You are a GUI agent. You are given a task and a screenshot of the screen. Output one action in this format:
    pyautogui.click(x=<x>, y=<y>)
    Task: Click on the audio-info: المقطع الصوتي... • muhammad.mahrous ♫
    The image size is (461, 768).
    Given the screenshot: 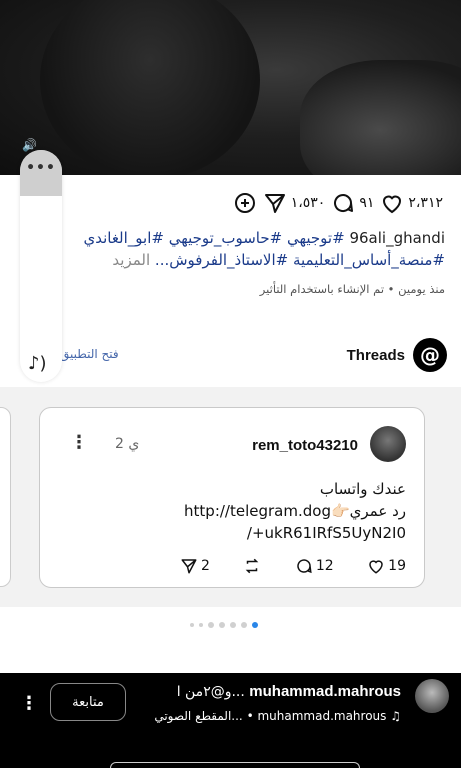 What is the action you would take?
    pyautogui.click(x=266, y=716)
    